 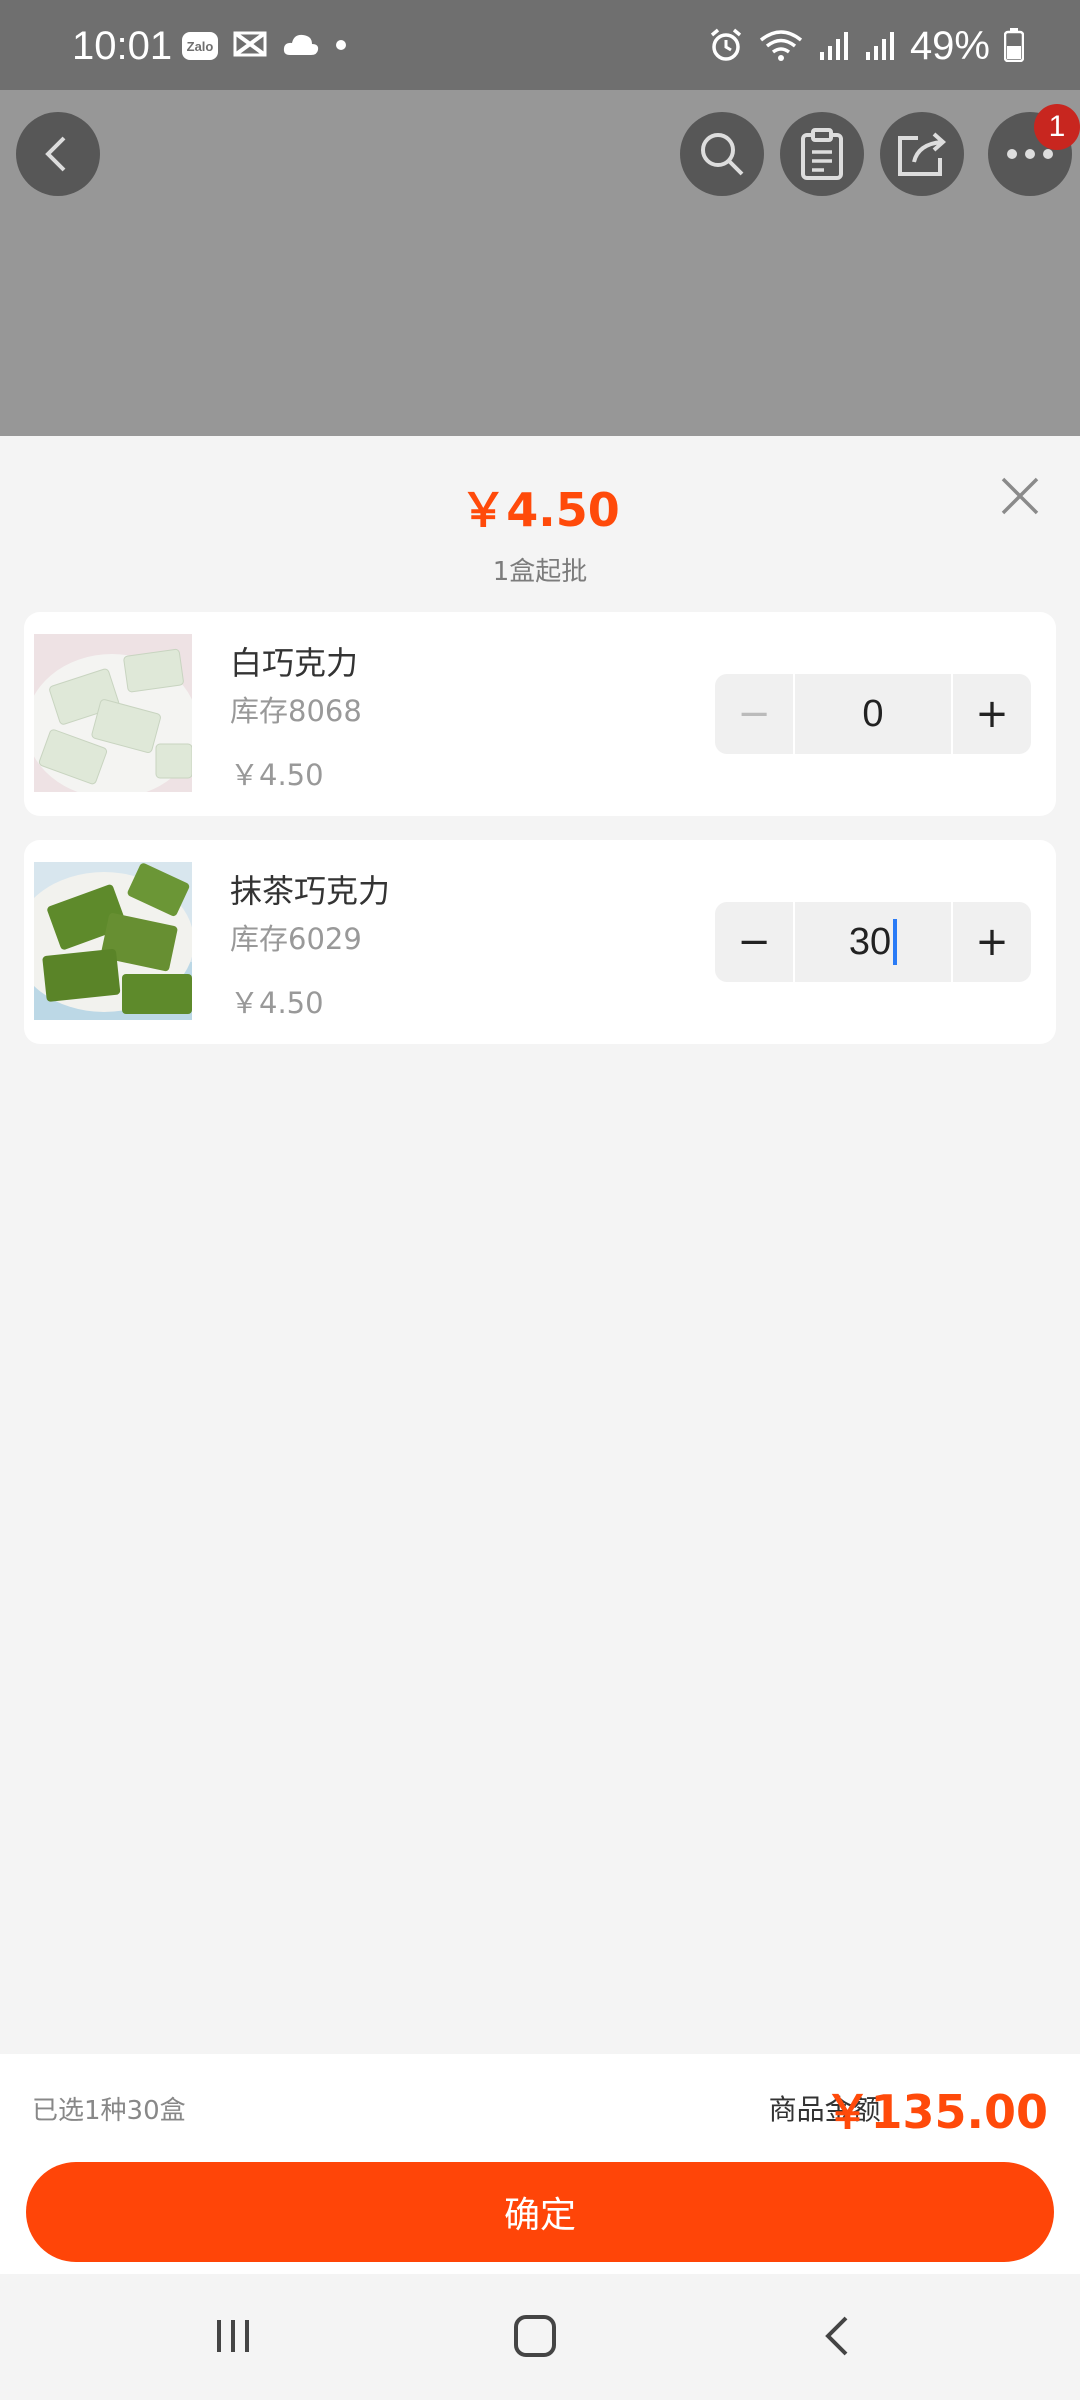 I want to click on close-button, so click(x=1020, y=496).